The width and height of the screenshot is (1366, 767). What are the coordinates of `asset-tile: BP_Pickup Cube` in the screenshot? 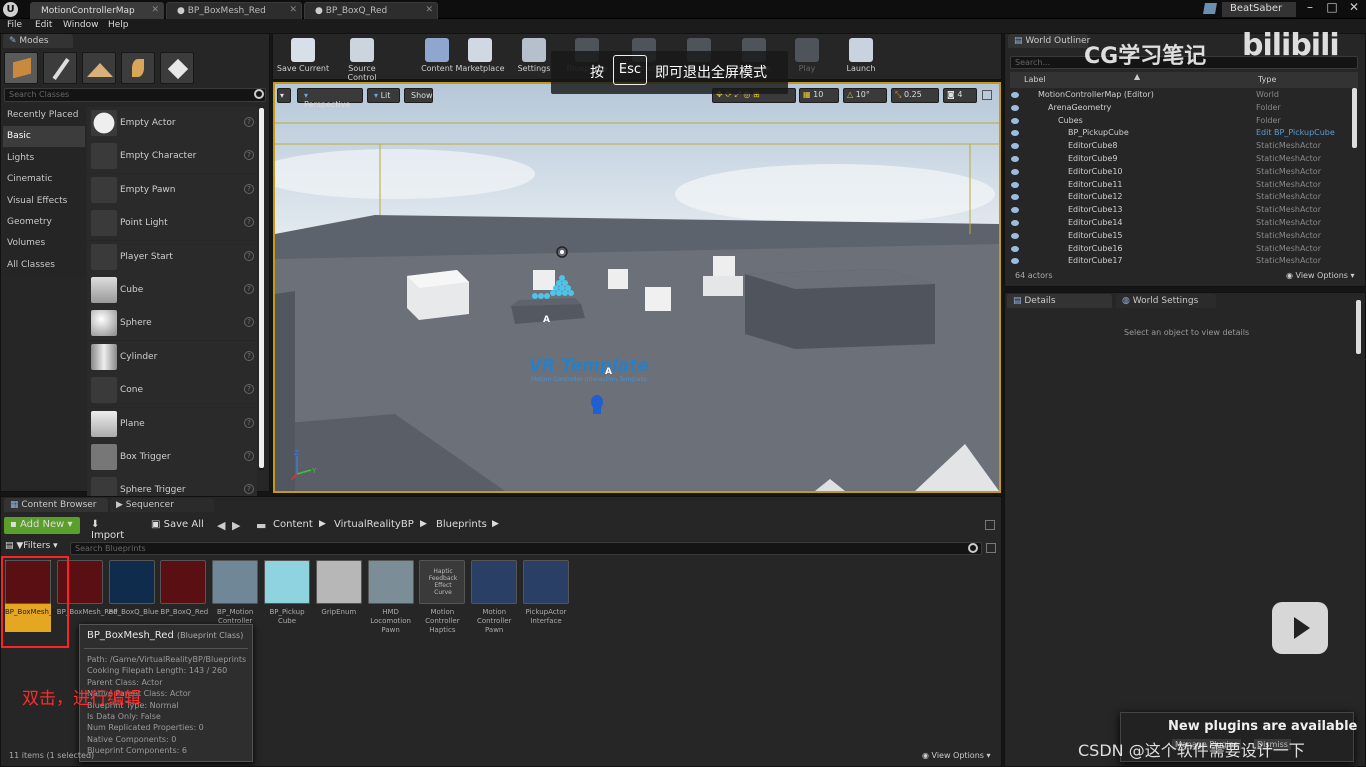 It's located at (287, 595).